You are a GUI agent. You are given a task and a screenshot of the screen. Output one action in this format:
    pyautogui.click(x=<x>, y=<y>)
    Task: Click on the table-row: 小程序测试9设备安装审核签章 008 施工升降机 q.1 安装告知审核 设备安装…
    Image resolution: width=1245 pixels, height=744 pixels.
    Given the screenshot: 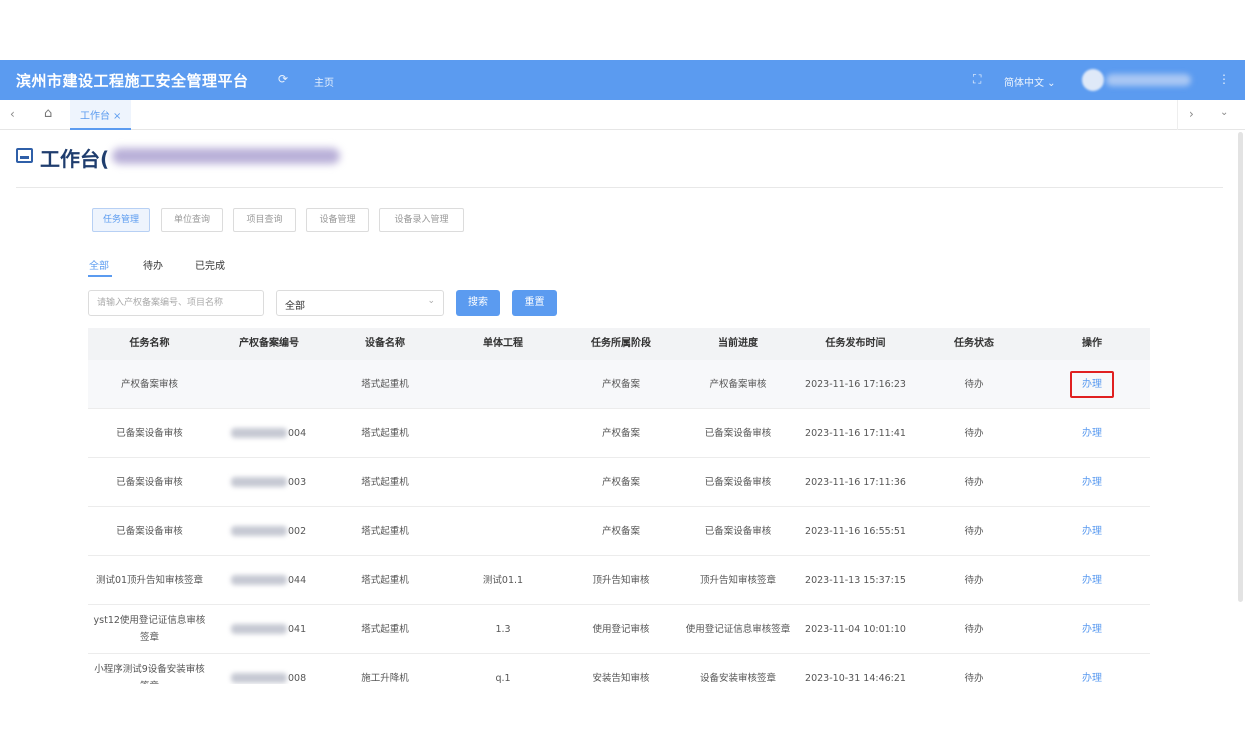 What is the action you would take?
    pyautogui.click(x=619, y=669)
    